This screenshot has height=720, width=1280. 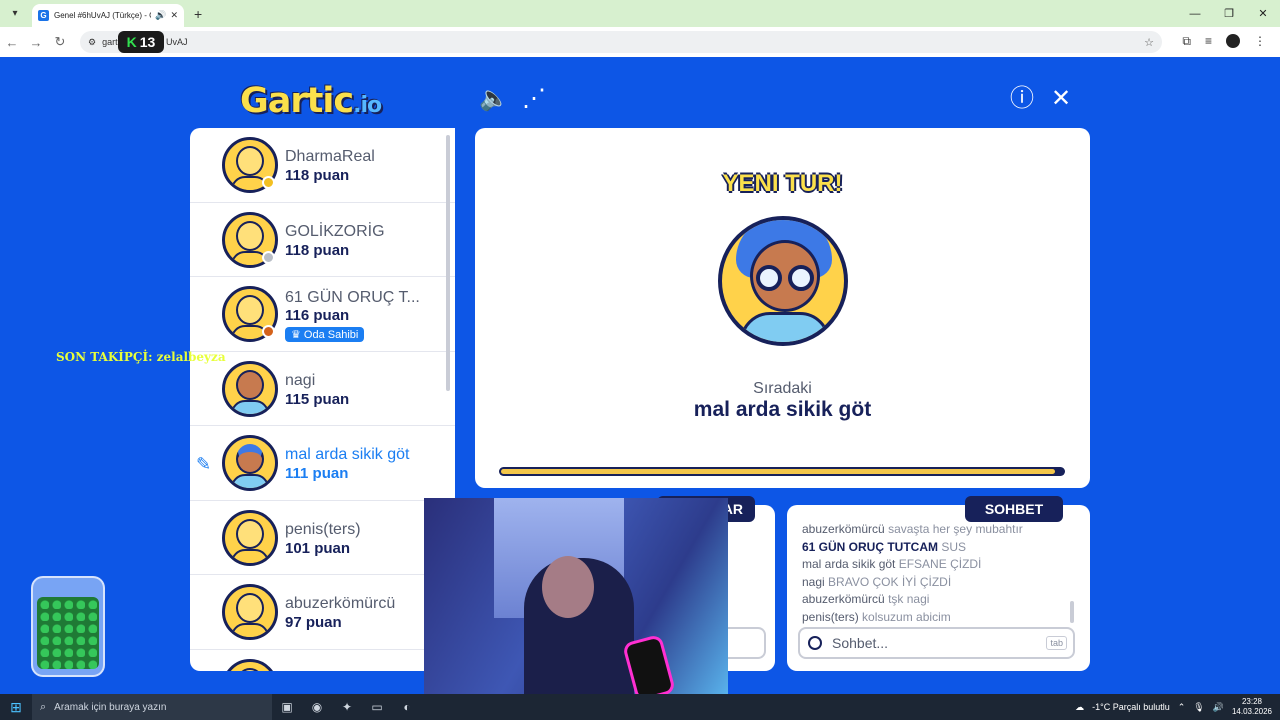 I want to click on browser-toolbar: ← → ↻ ⚙ gart K 13 UvAJ ☆ ⧉ ≡ ⋮, so click(x=640, y=42).